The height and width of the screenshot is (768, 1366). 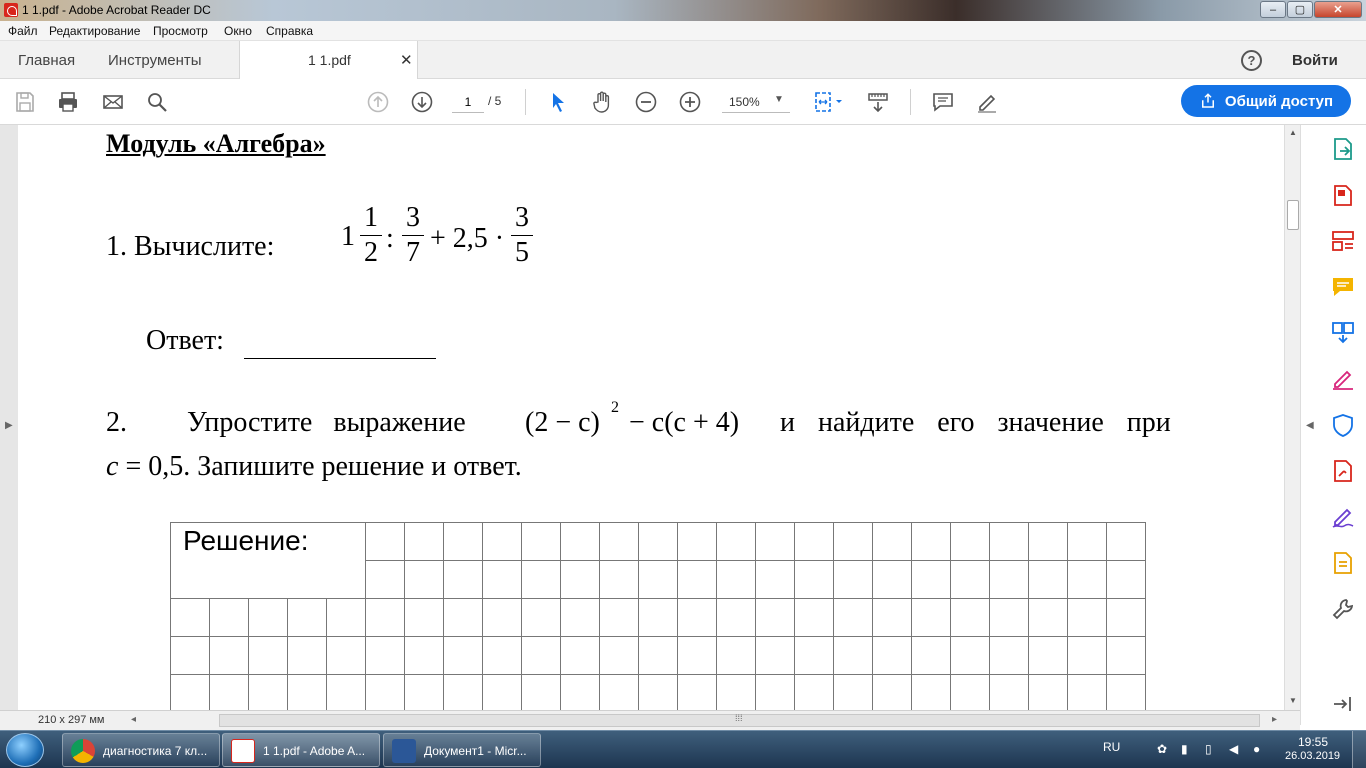 I want to click on tab-document: 1 1.pdf ✕, so click(x=328, y=60).